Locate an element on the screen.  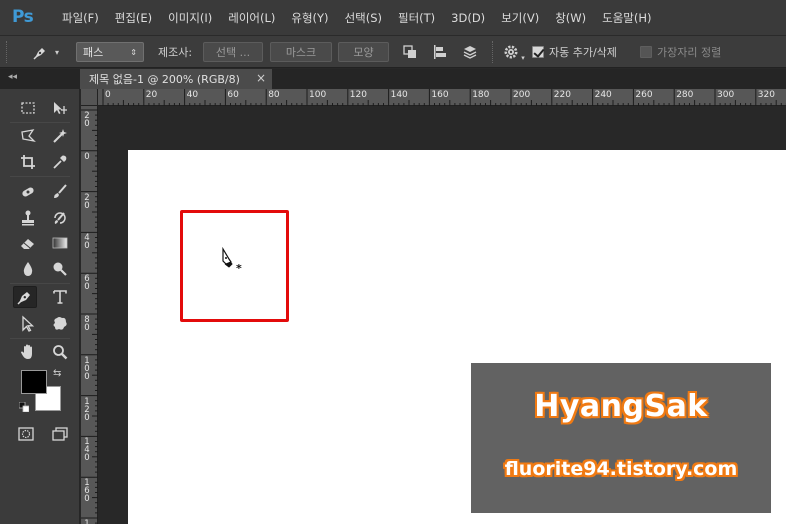
watermark-box: HyangSak fluorite94.tistory.com is located at coordinates (621, 438).